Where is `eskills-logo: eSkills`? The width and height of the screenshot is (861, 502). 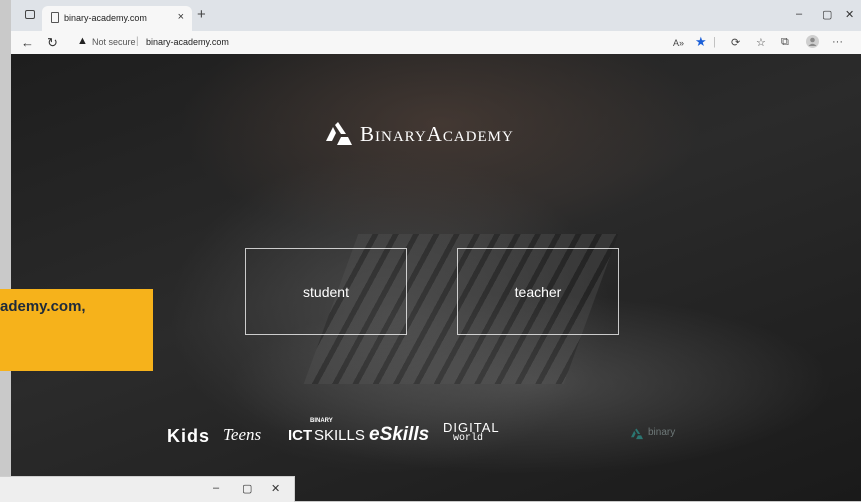 eskills-logo: eSkills is located at coordinates (399, 435).